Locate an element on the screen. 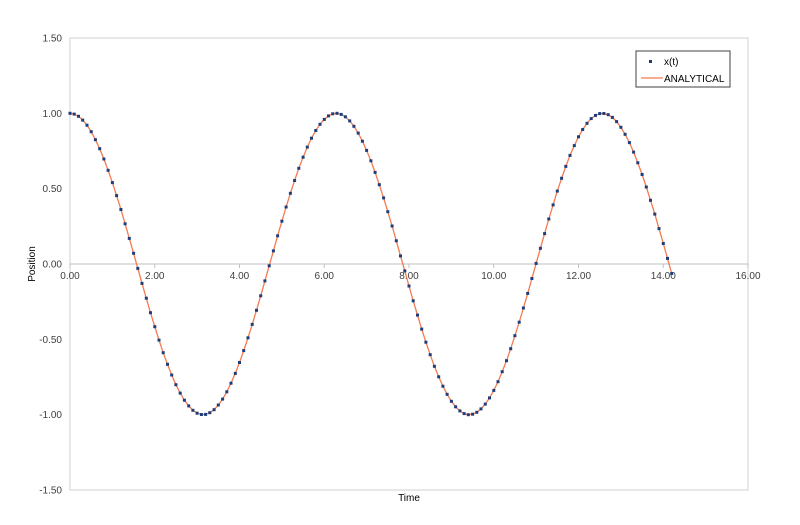  x-tick-label: 6.00 is located at coordinates (325, 276).